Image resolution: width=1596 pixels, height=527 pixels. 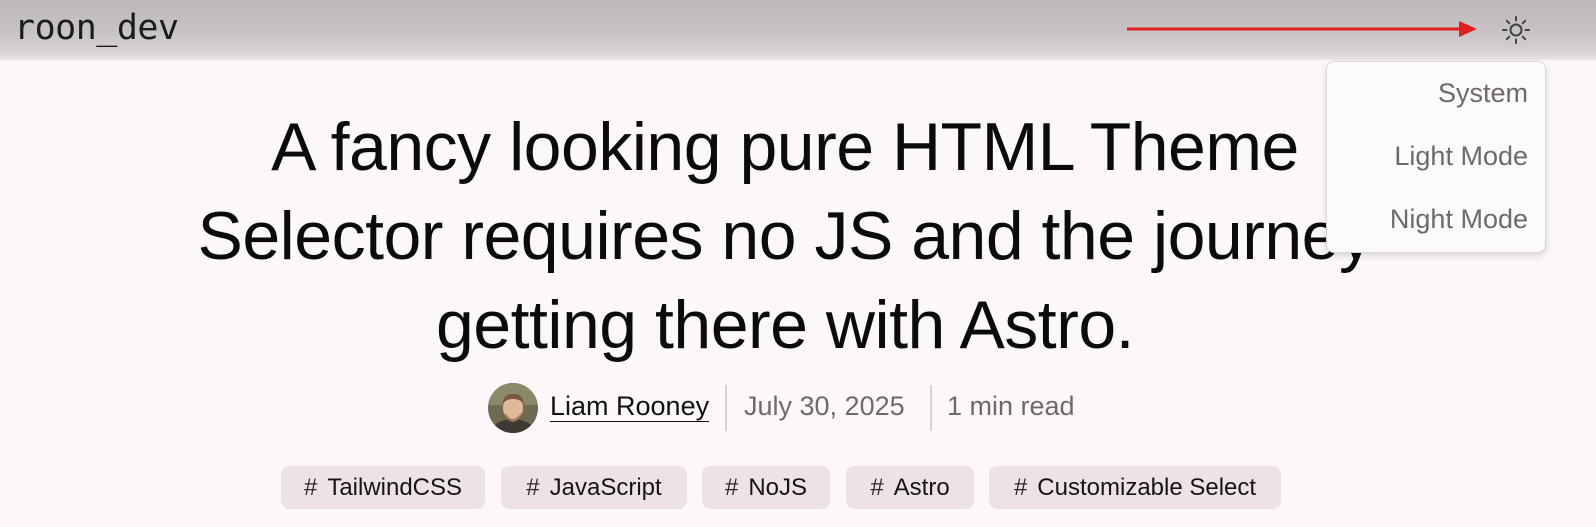 I want to click on tag-label: NoJS, so click(x=778, y=487).